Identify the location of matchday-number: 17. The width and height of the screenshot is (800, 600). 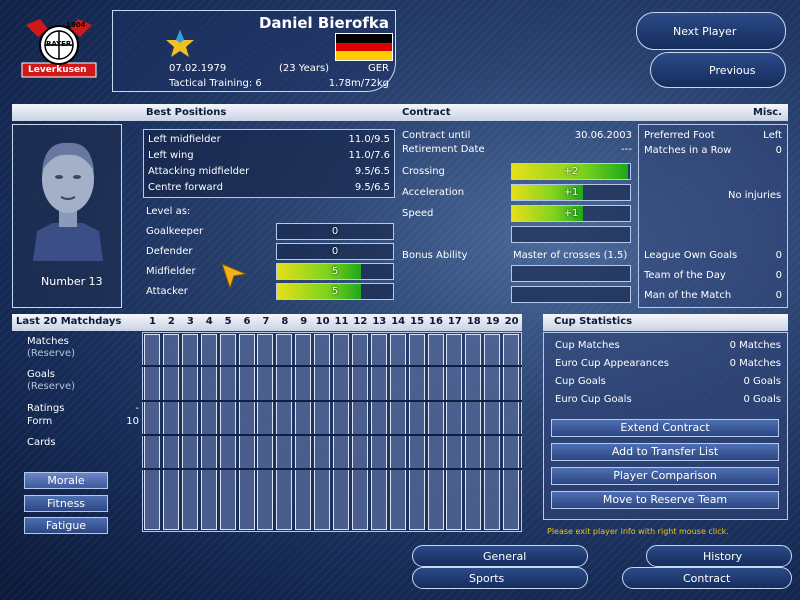
(454, 321).